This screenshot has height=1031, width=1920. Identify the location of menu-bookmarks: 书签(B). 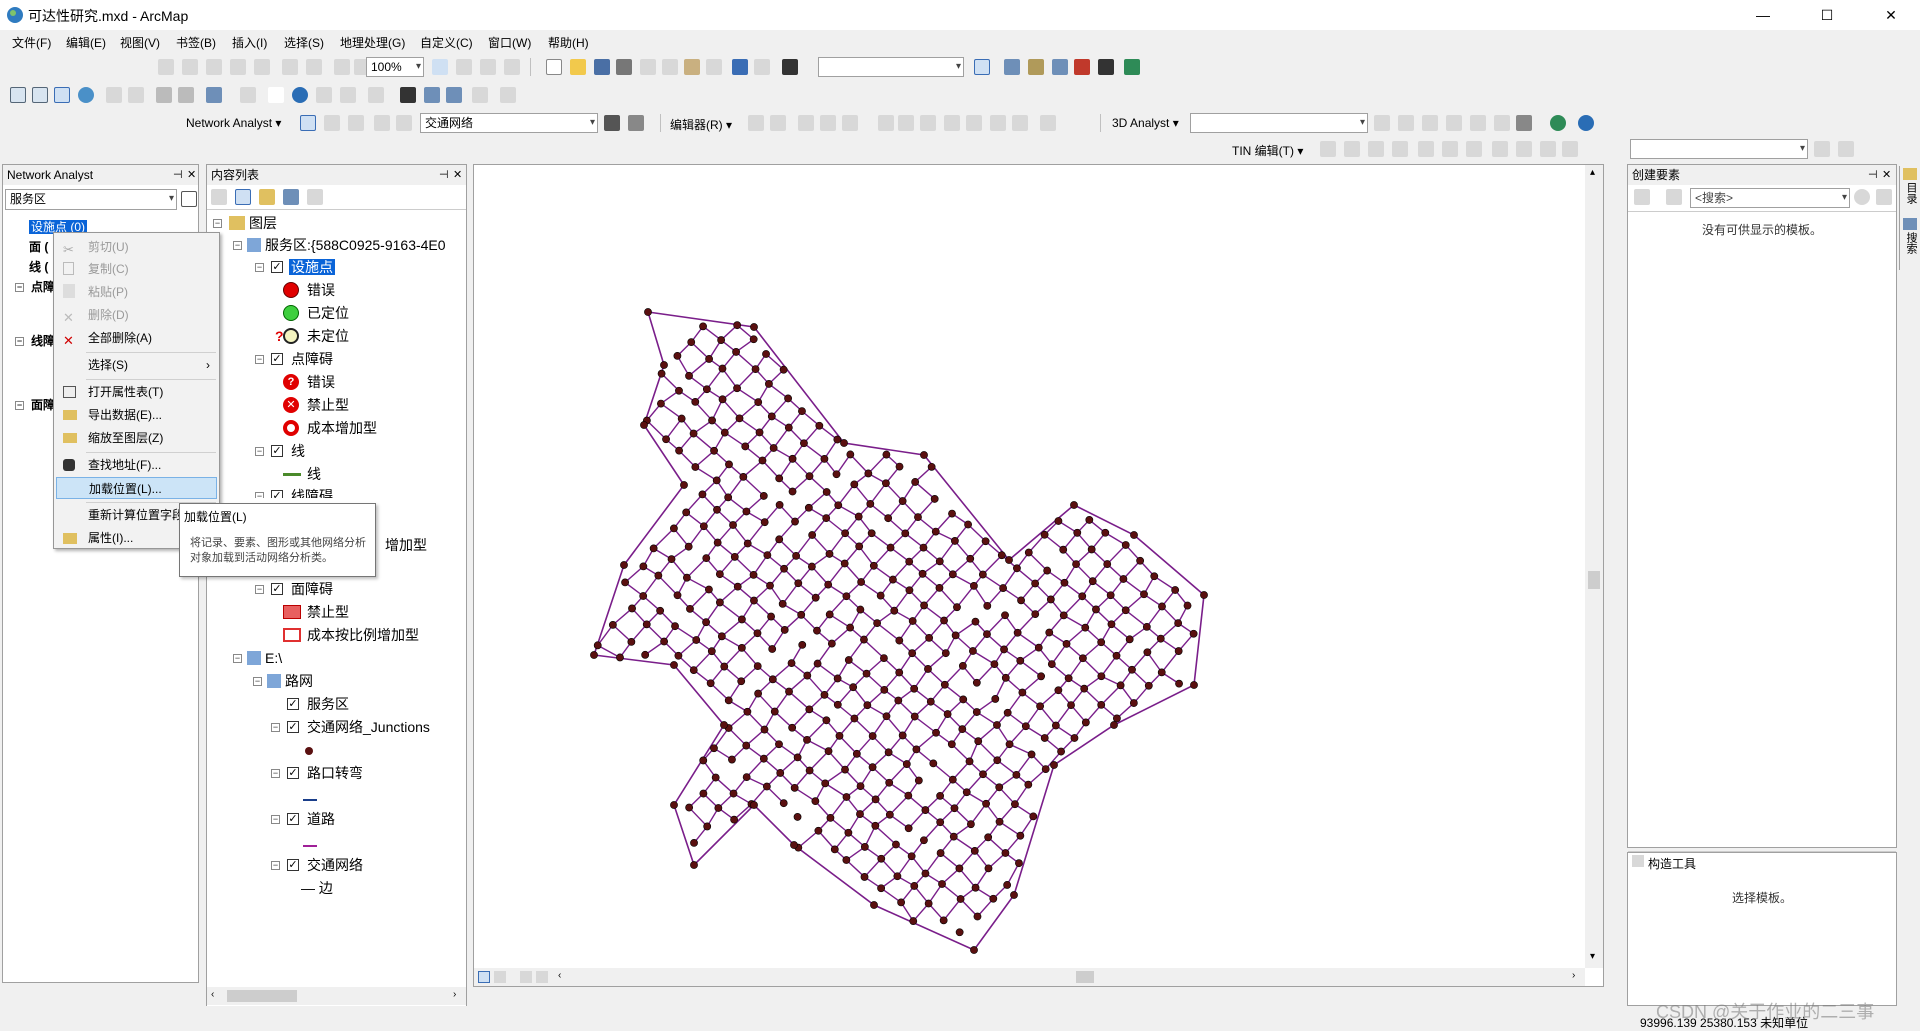
(196, 42).